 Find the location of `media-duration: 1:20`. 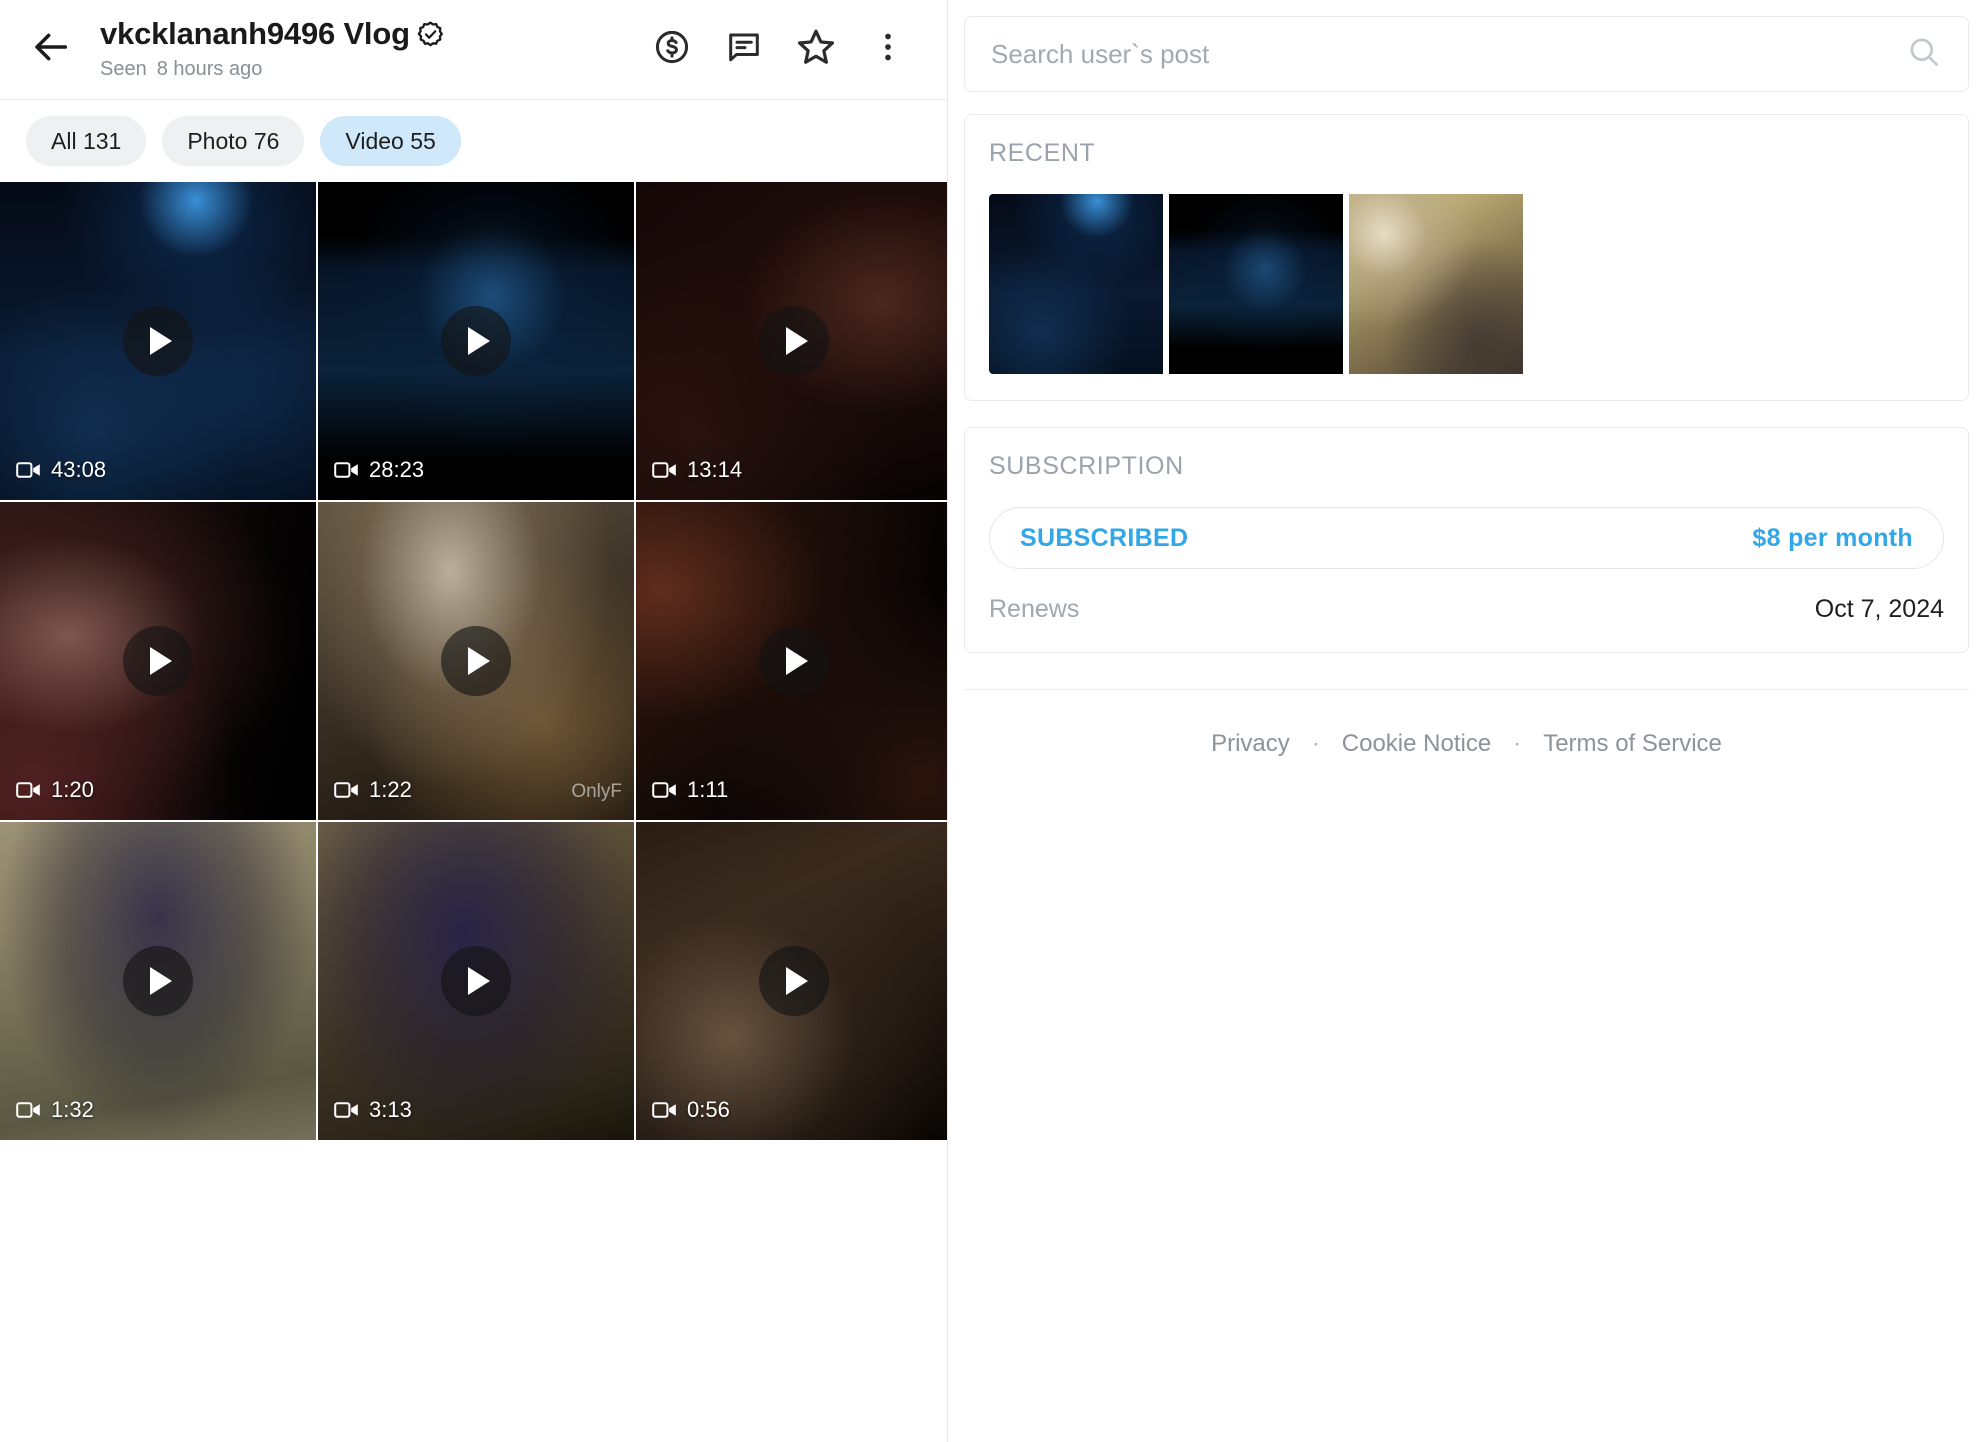

media-duration: 1:20 is located at coordinates (55, 790).